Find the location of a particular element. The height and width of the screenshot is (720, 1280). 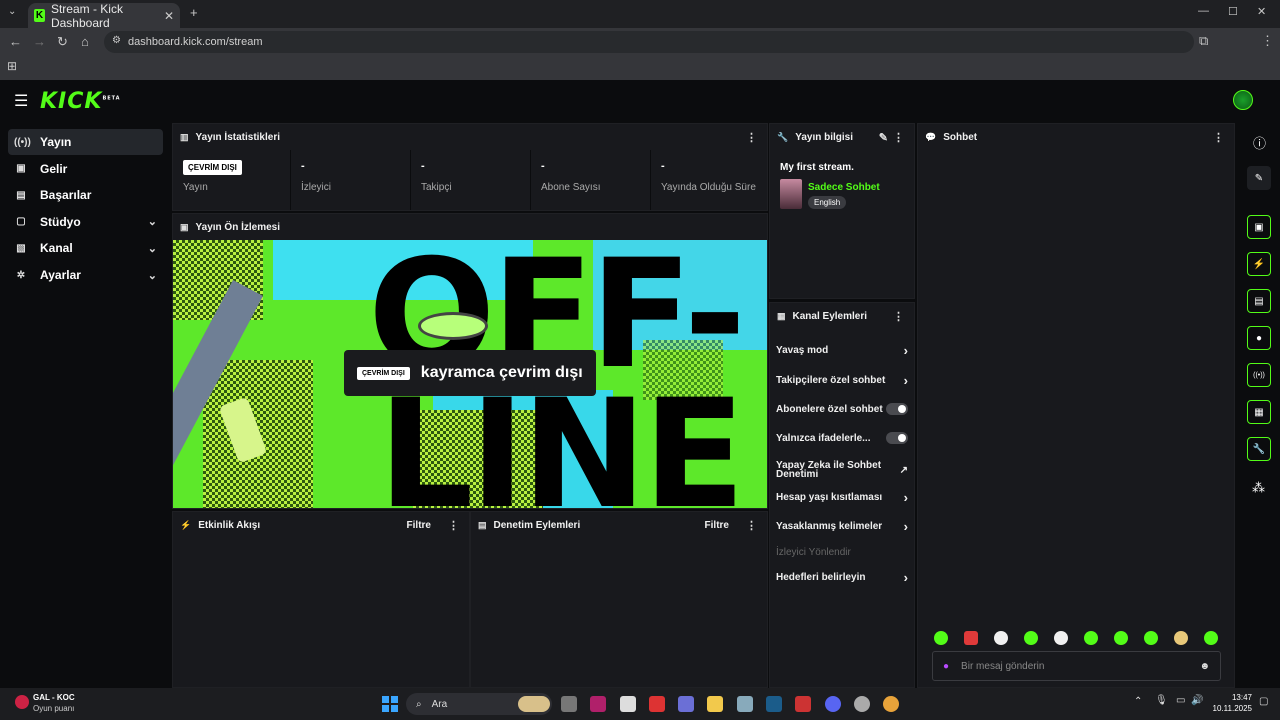

panel-title: Yayın Ön İzlemesi is located at coordinates (237, 227).